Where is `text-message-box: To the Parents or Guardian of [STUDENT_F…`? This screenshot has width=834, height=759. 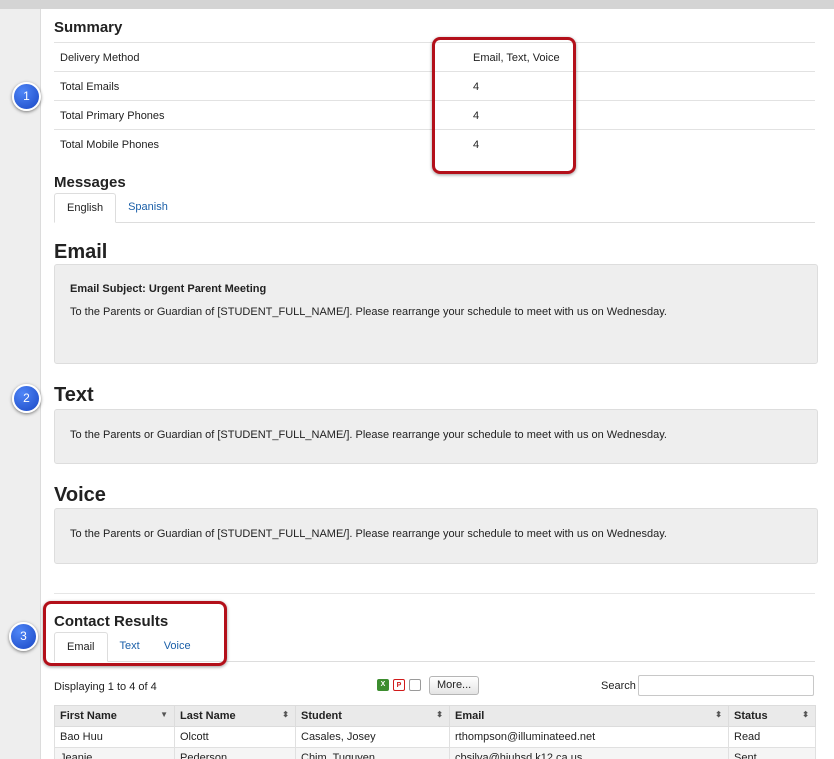 text-message-box: To the Parents or Guardian of [STUDENT_F… is located at coordinates (436, 436).